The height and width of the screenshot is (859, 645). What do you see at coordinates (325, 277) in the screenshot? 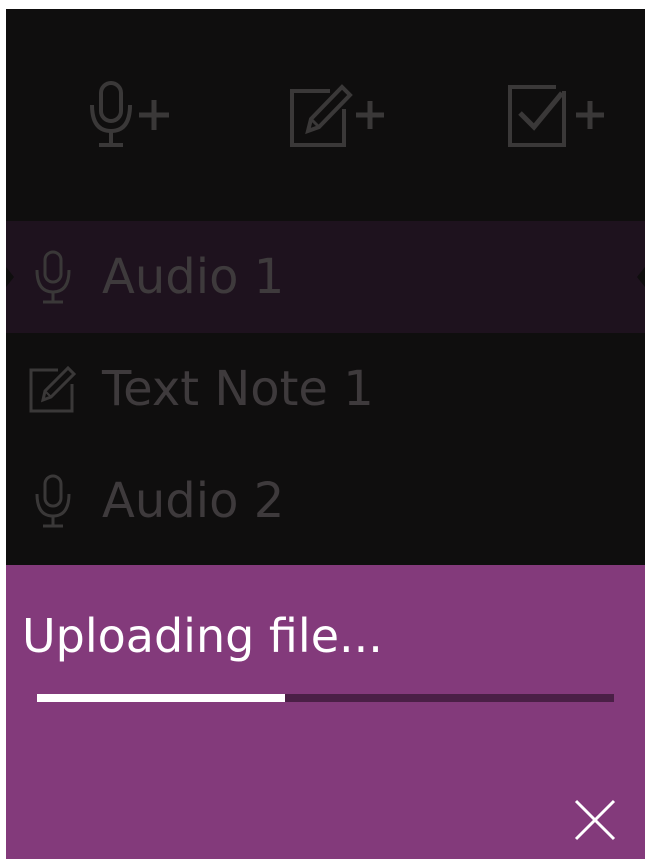
I see `list-item-audio-1: Audio 1` at bounding box center [325, 277].